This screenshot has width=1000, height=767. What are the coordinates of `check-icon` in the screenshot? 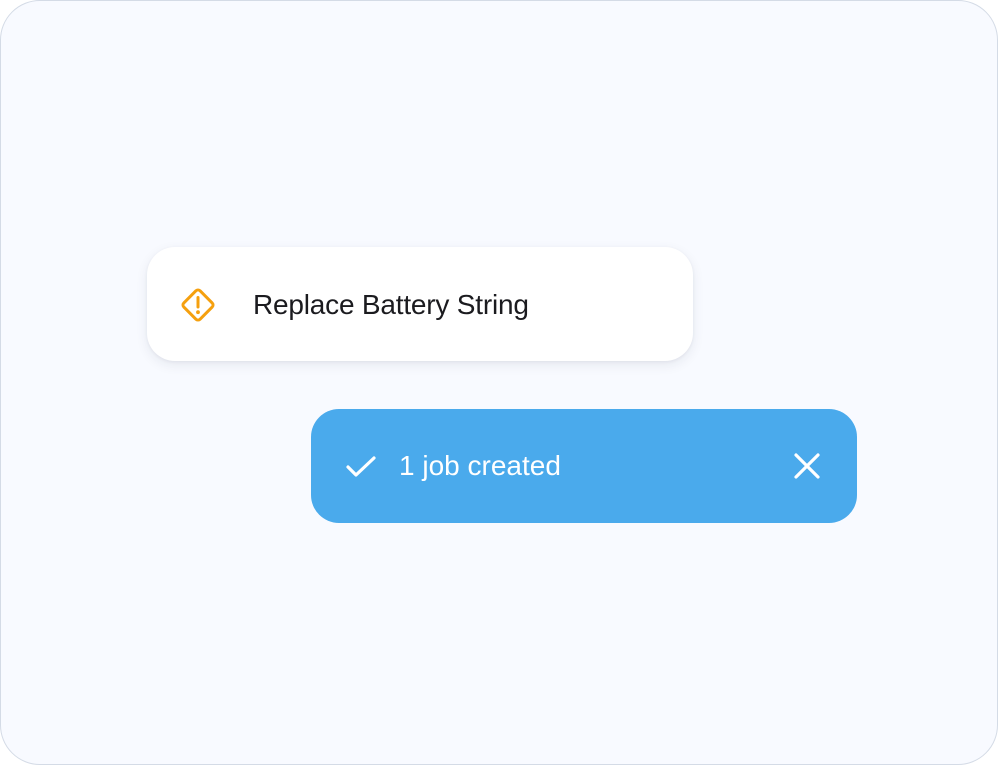 It's located at (361, 466).